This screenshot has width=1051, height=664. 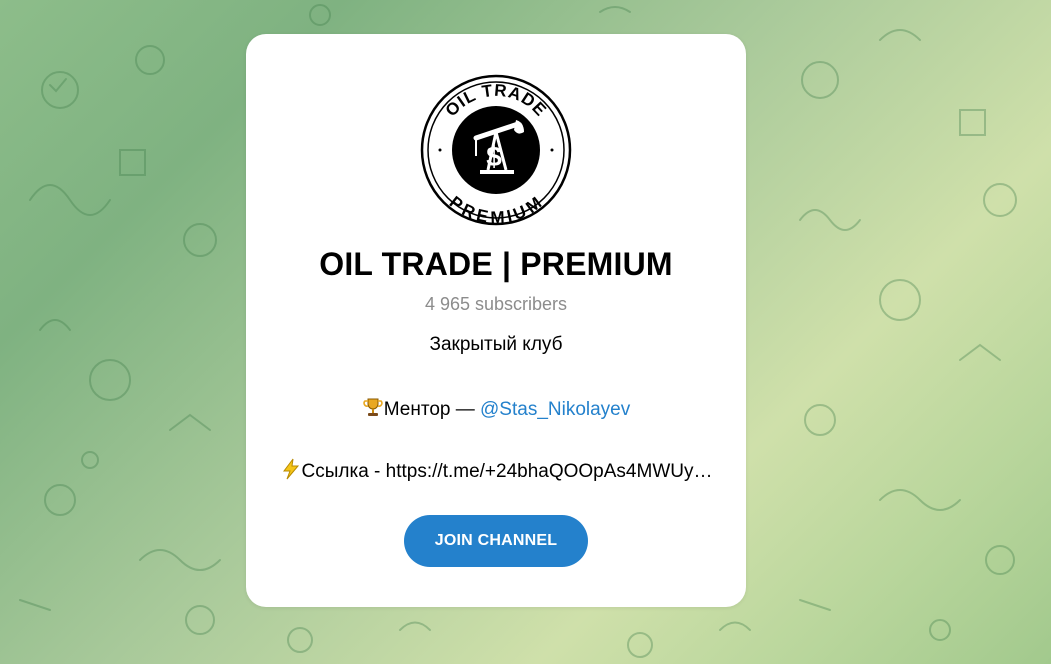 I want to click on description-line-mentor: Ментор — @Stas_Nikolayev, so click(x=496, y=408).